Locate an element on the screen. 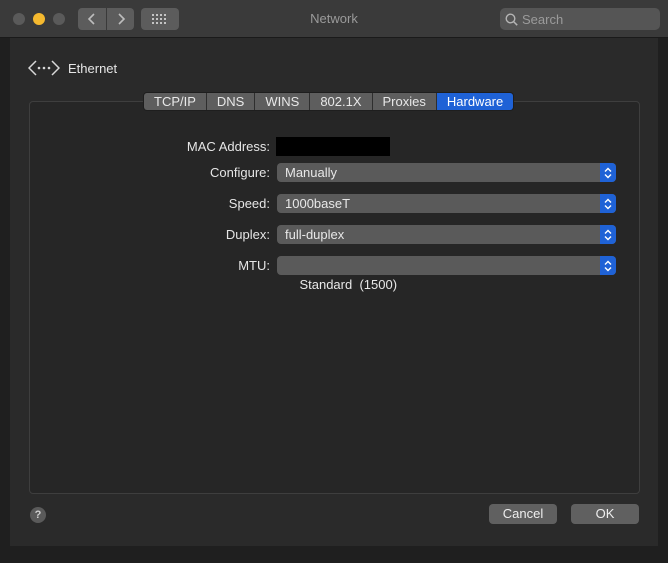 This screenshot has width=668, height=563. tab-8021x: 802.1X is located at coordinates (341, 101).